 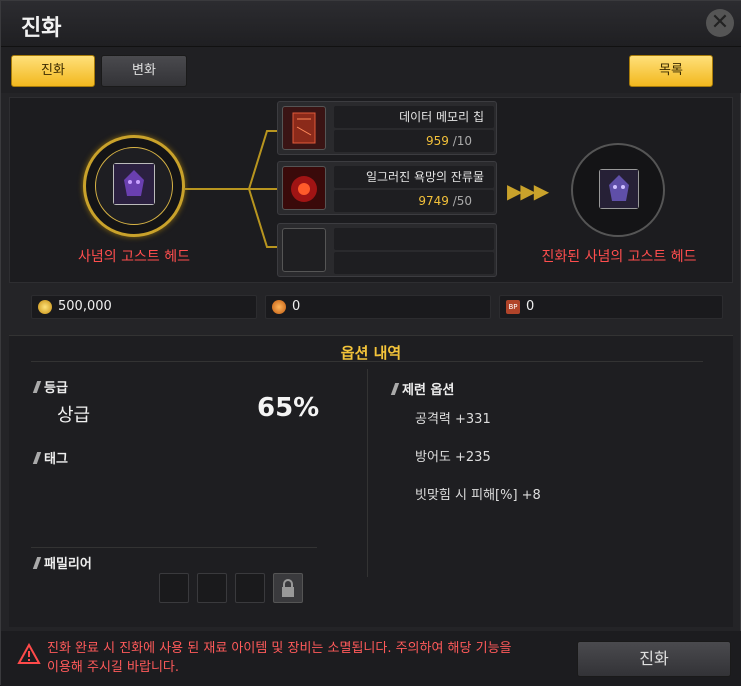 I want to click on material-need: /10, so click(x=462, y=141).